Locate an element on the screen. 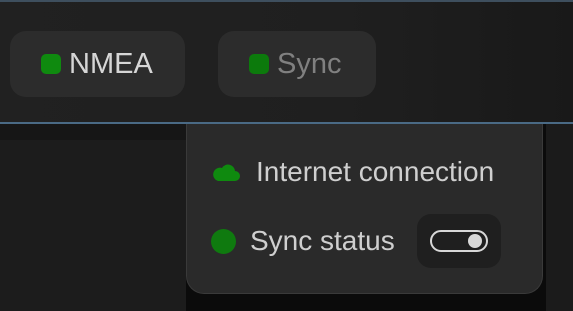 This screenshot has width=573, height=311. nmea-status-button: NMEA is located at coordinates (97, 64).